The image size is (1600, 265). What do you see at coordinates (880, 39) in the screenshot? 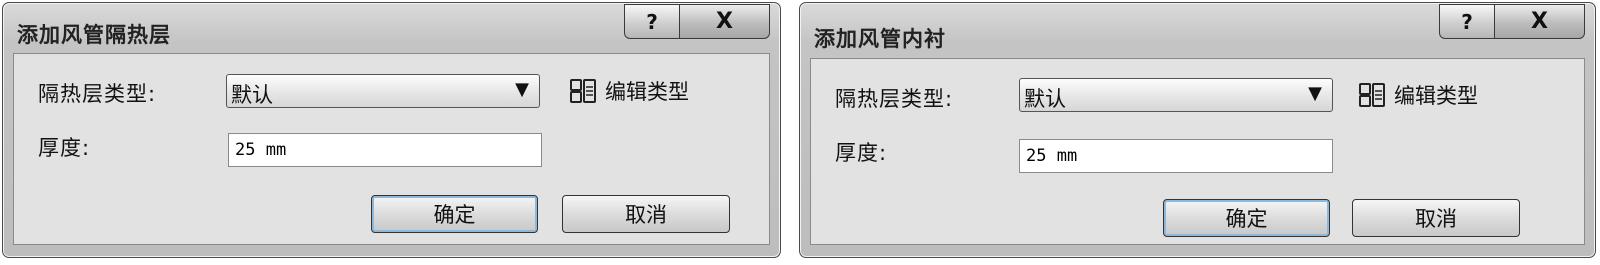
I see `dialog-title: 添加风管内衬` at bounding box center [880, 39].